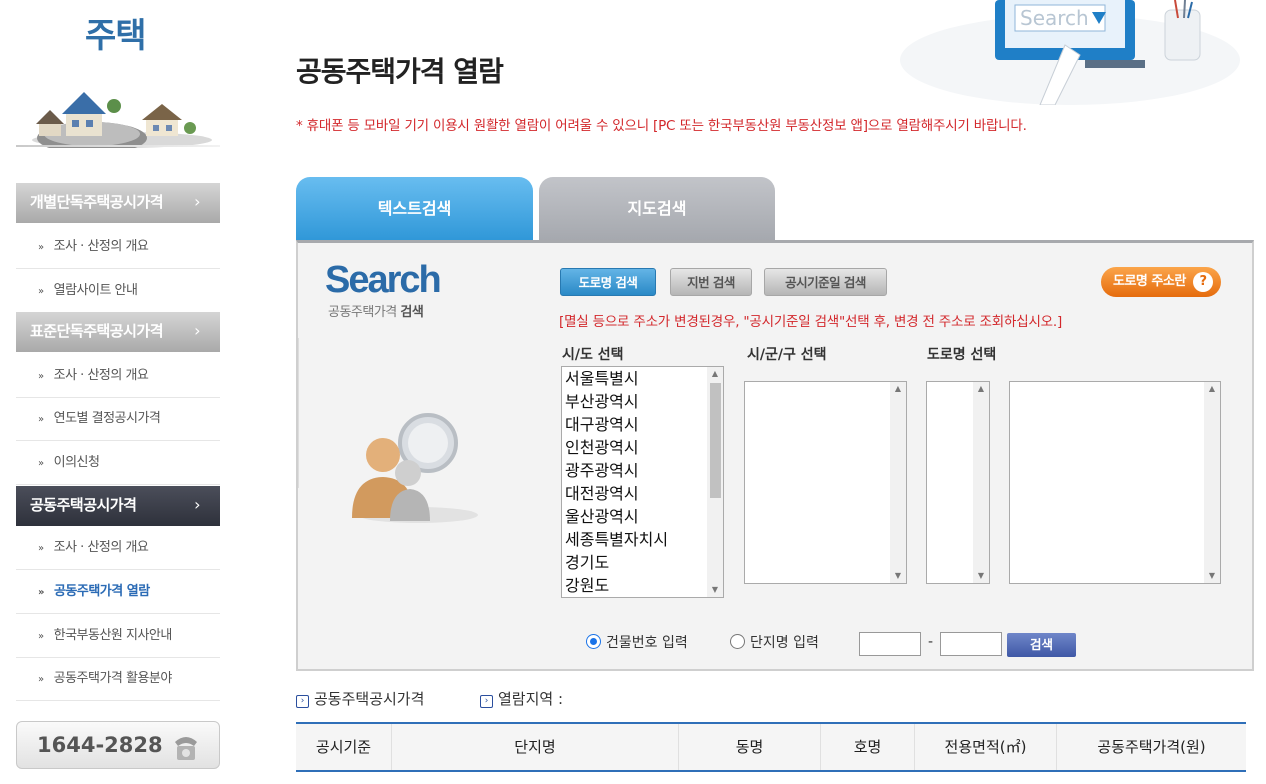 The width and height of the screenshot is (1266, 784). I want to click on road-name-scrollbar: ▲ ▼, so click(1212, 482).